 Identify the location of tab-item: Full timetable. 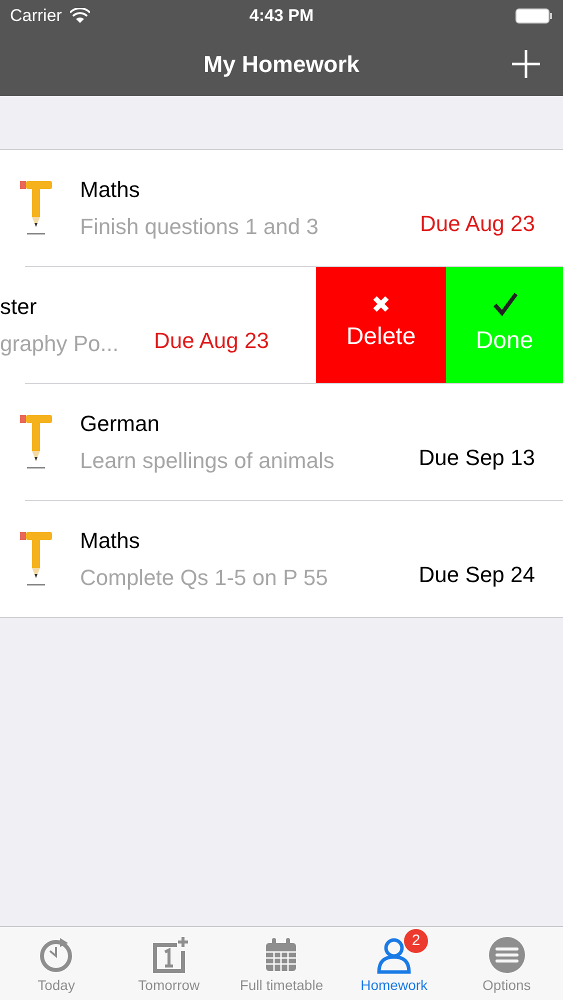
(281, 963).